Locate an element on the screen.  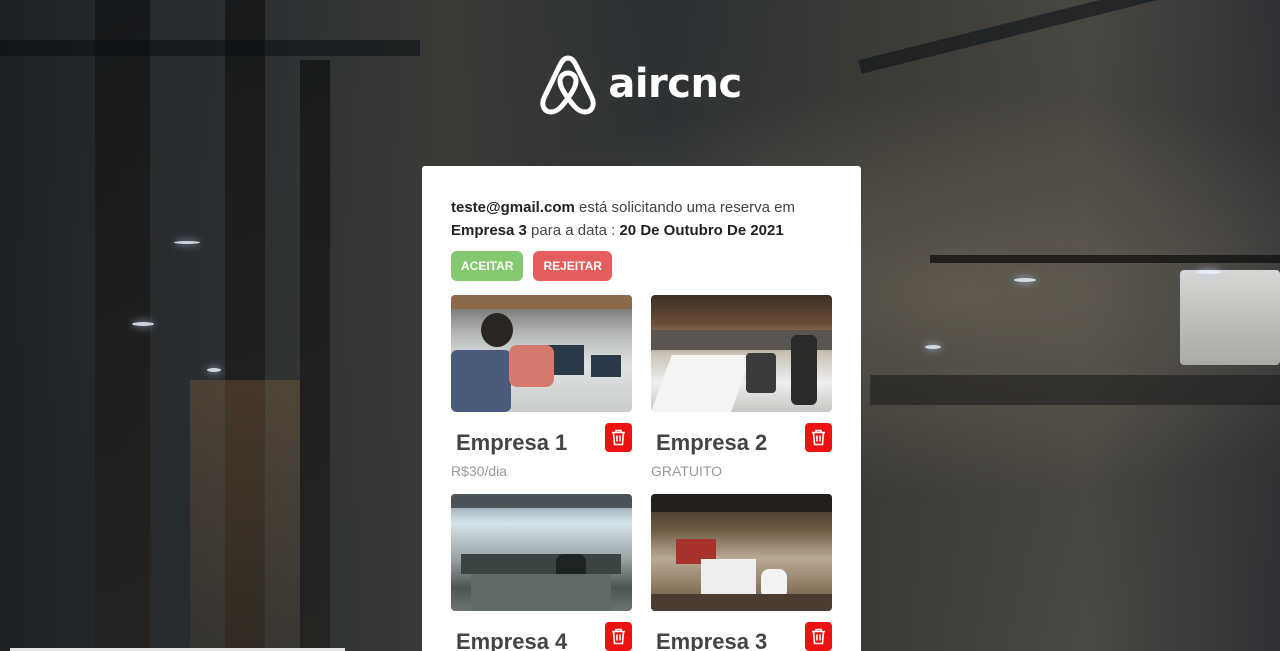
spot-card: Empresa 3 is located at coordinates (741, 572).